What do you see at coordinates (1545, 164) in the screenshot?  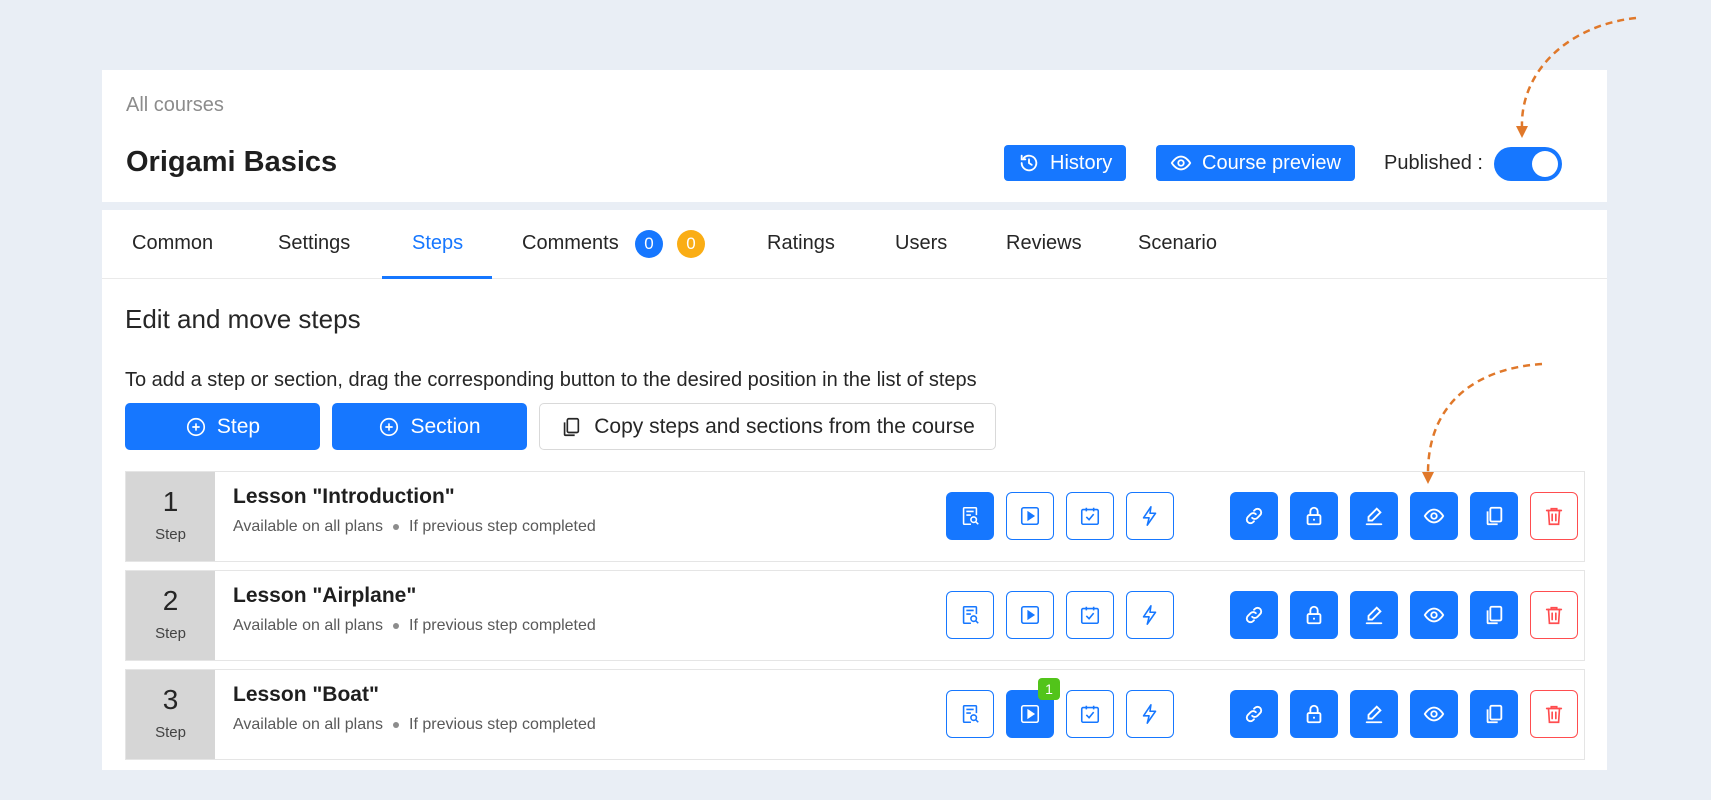 I see `toggle-knob` at bounding box center [1545, 164].